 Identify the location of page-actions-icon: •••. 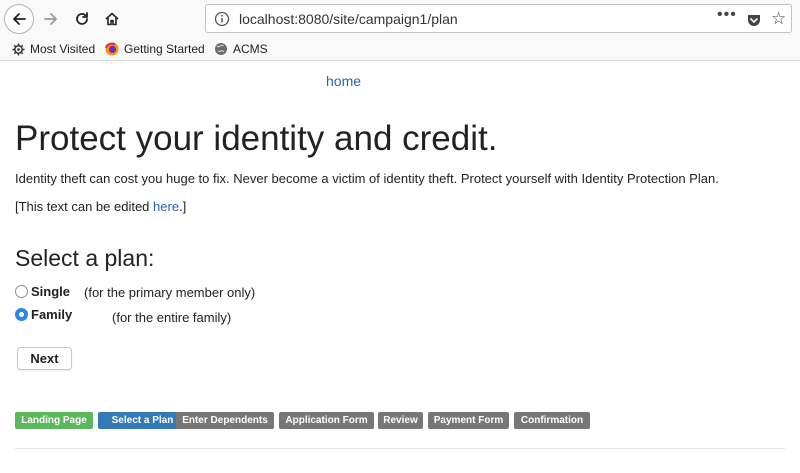
(727, 15).